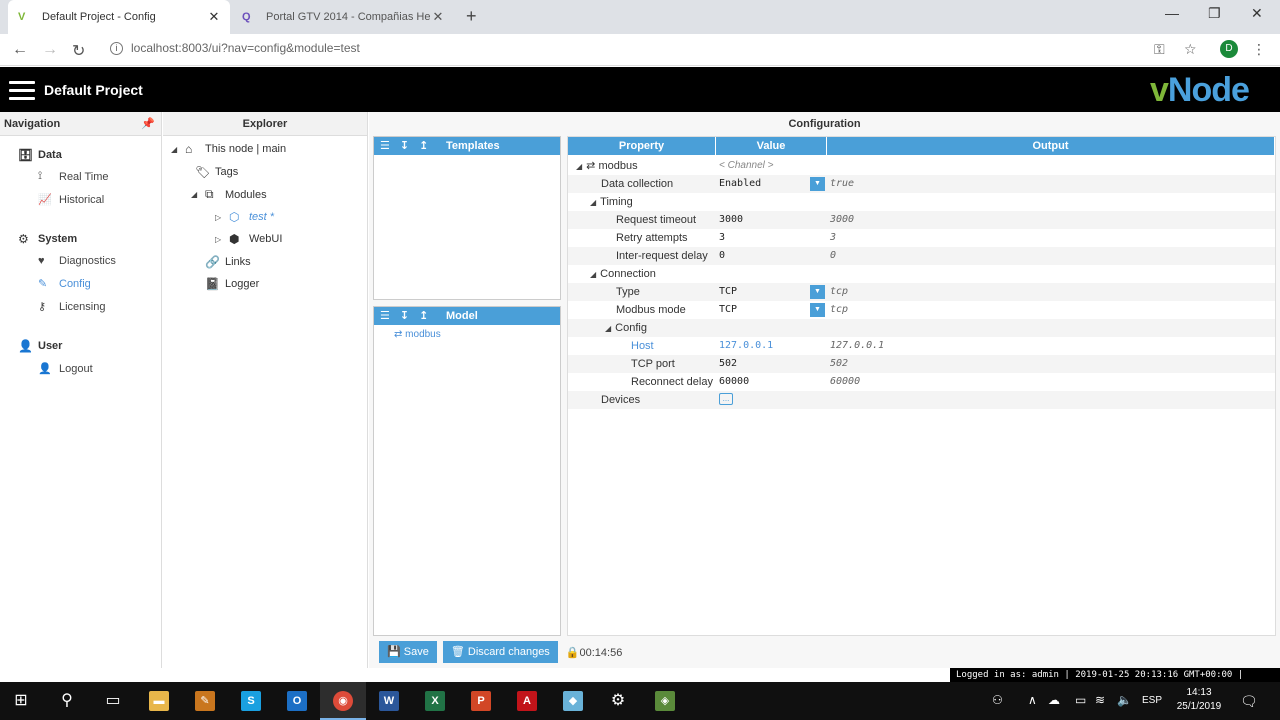  I want to click on inter-request-delay-input: 0, so click(722, 256).